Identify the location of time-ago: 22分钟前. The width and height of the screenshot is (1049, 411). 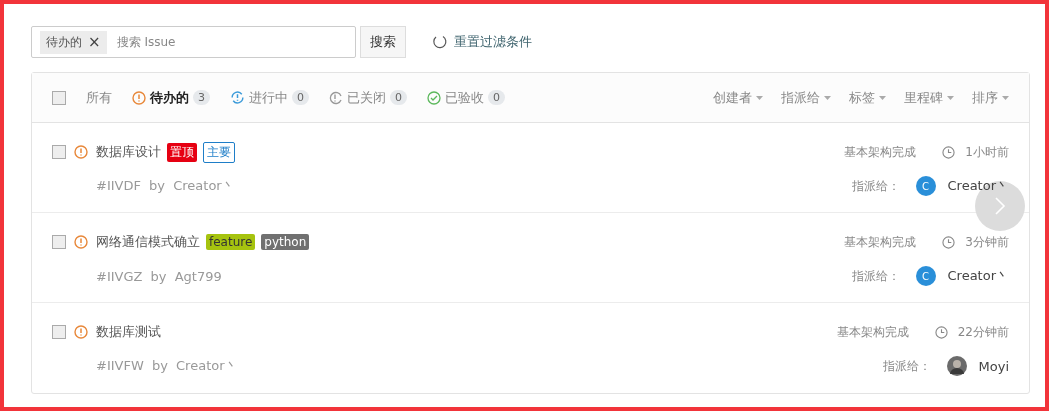
(983, 332).